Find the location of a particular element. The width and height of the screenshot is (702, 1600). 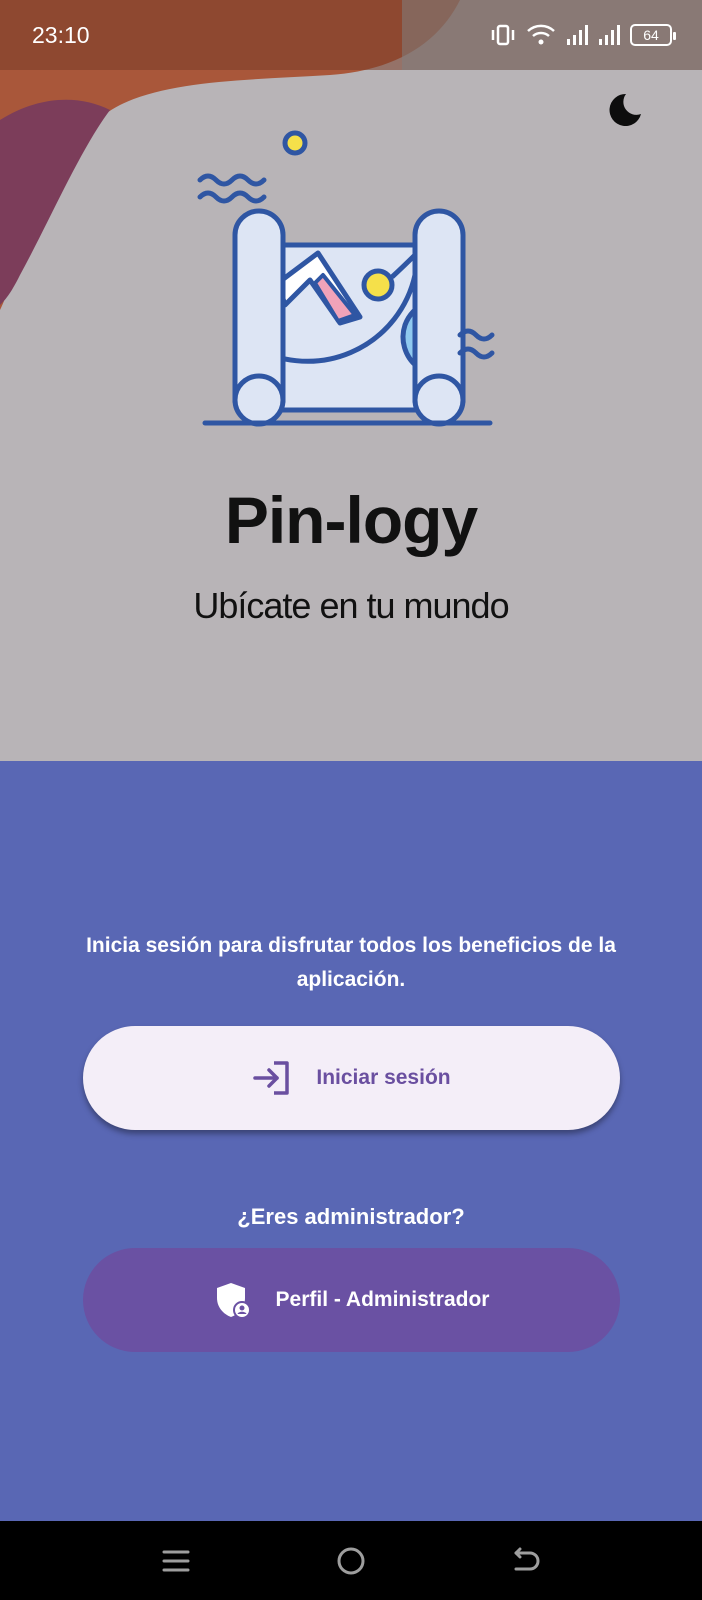

admin-button-label: Perfil - Administrador is located at coordinates (382, 1299).